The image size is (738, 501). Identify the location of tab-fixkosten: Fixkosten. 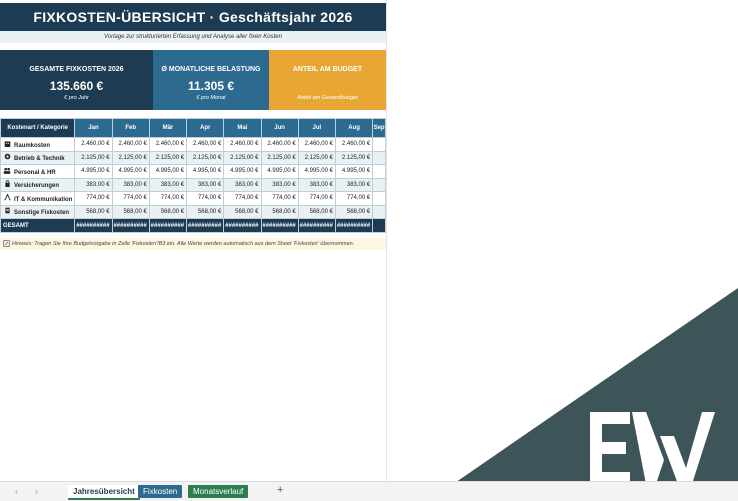
(160, 491).